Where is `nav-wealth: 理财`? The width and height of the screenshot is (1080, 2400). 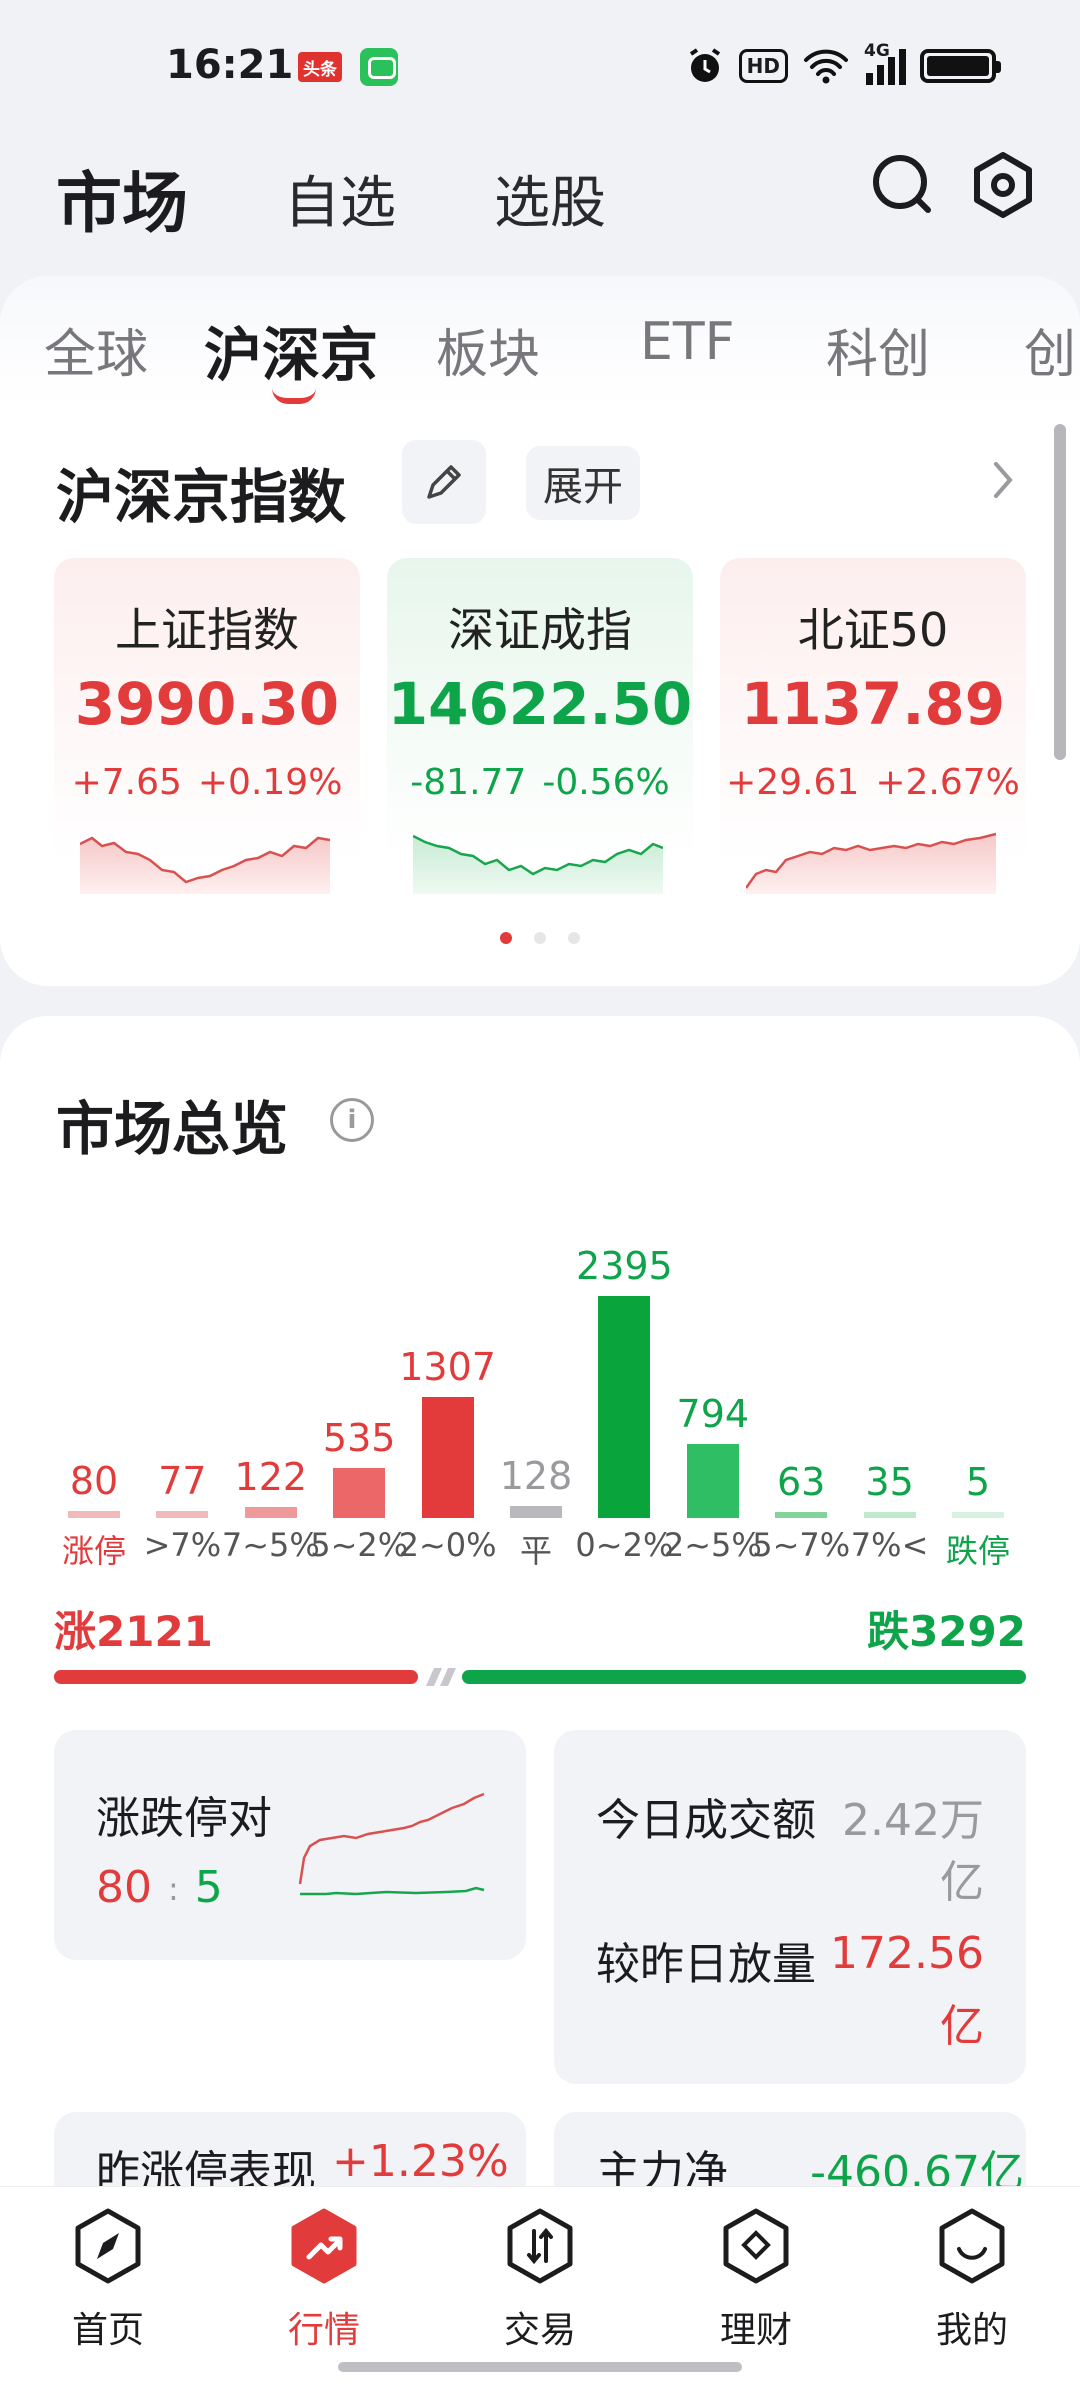 nav-wealth: 理财 is located at coordinates (756, 2280).